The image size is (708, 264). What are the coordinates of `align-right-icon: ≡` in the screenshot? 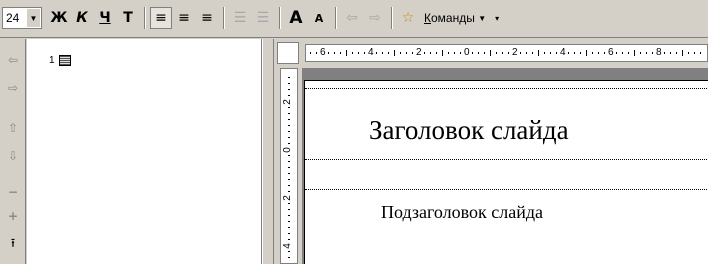 It's located at (207, 18).